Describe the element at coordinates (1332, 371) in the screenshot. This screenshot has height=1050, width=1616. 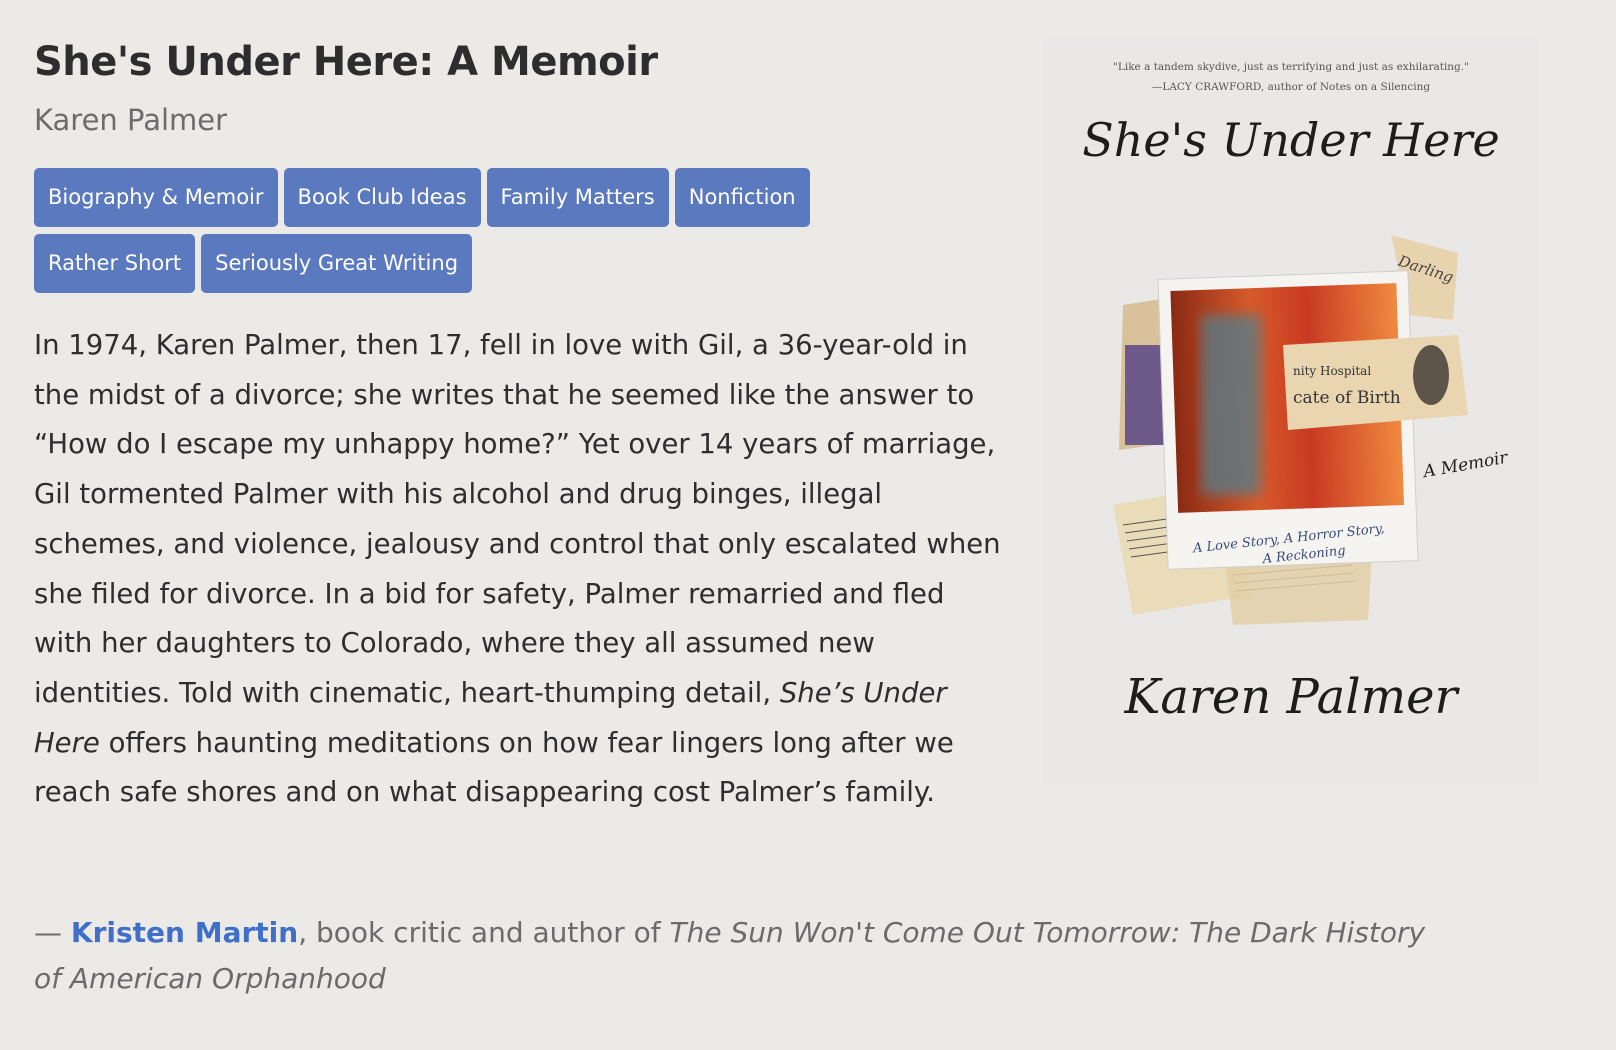
I see `certificate-text-1: nity Hospital` at that location.